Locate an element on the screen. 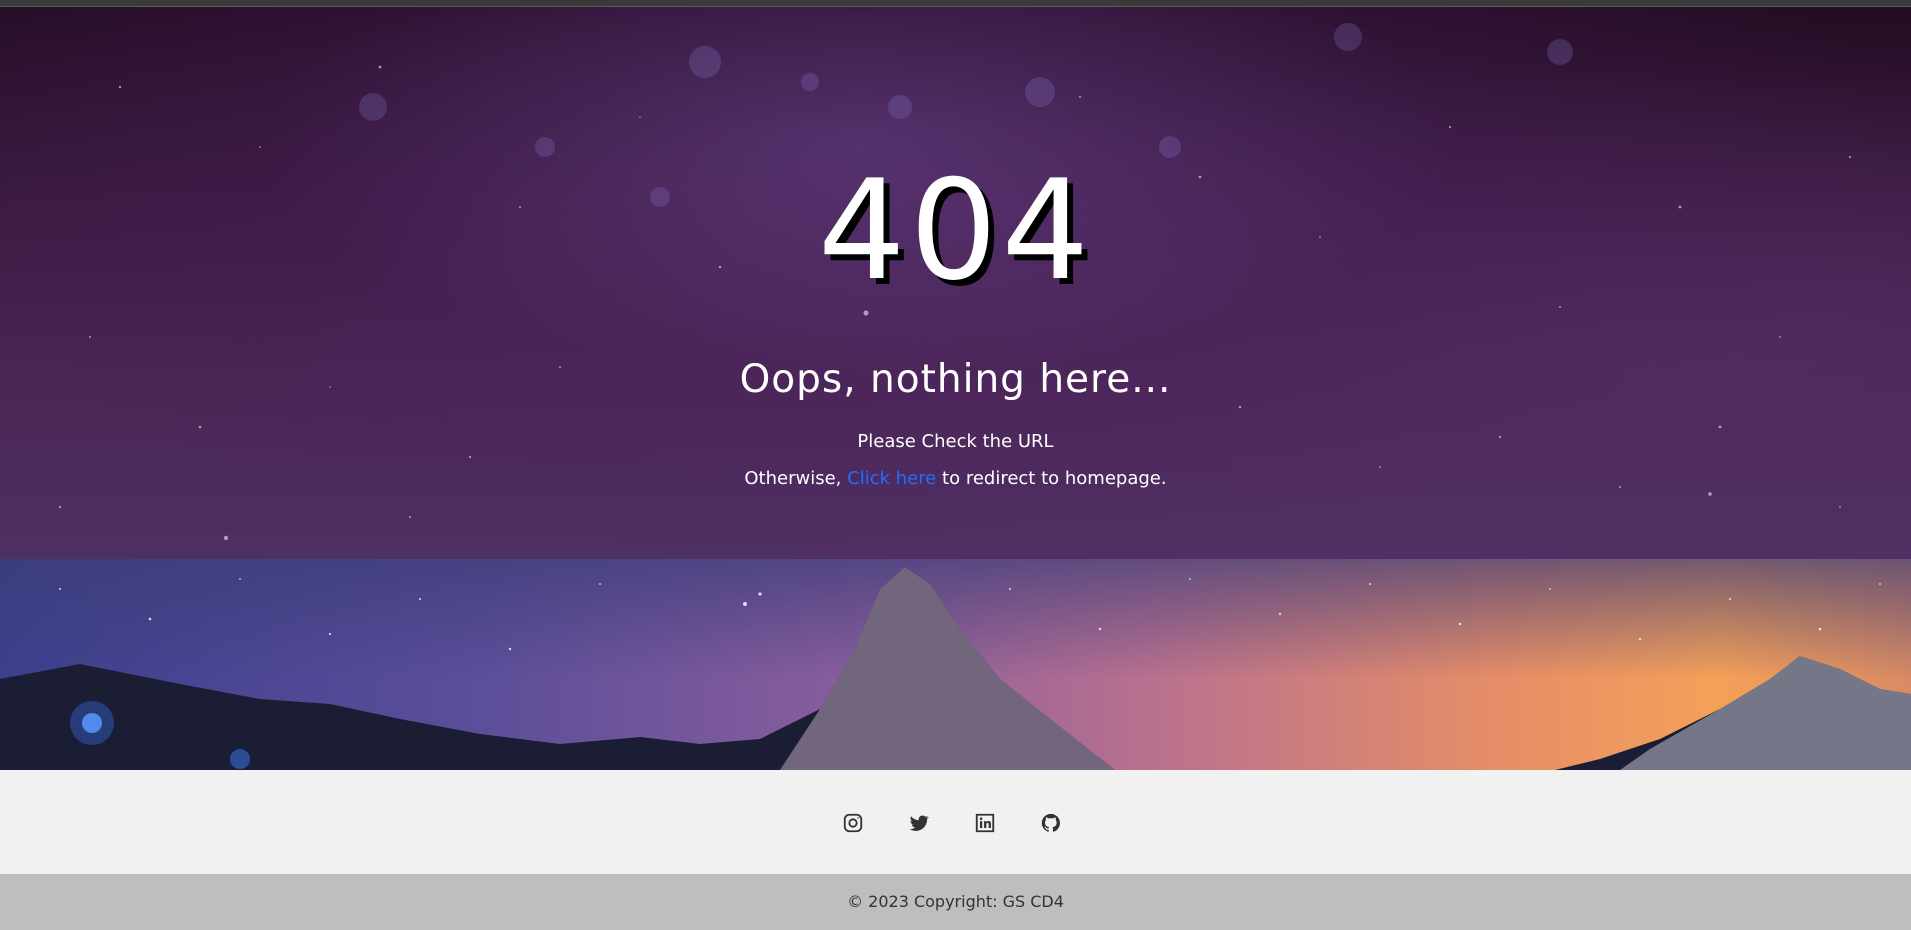 This screenshot has height=930, width=1911. instagram-icon is located at coordinates (853, 823).